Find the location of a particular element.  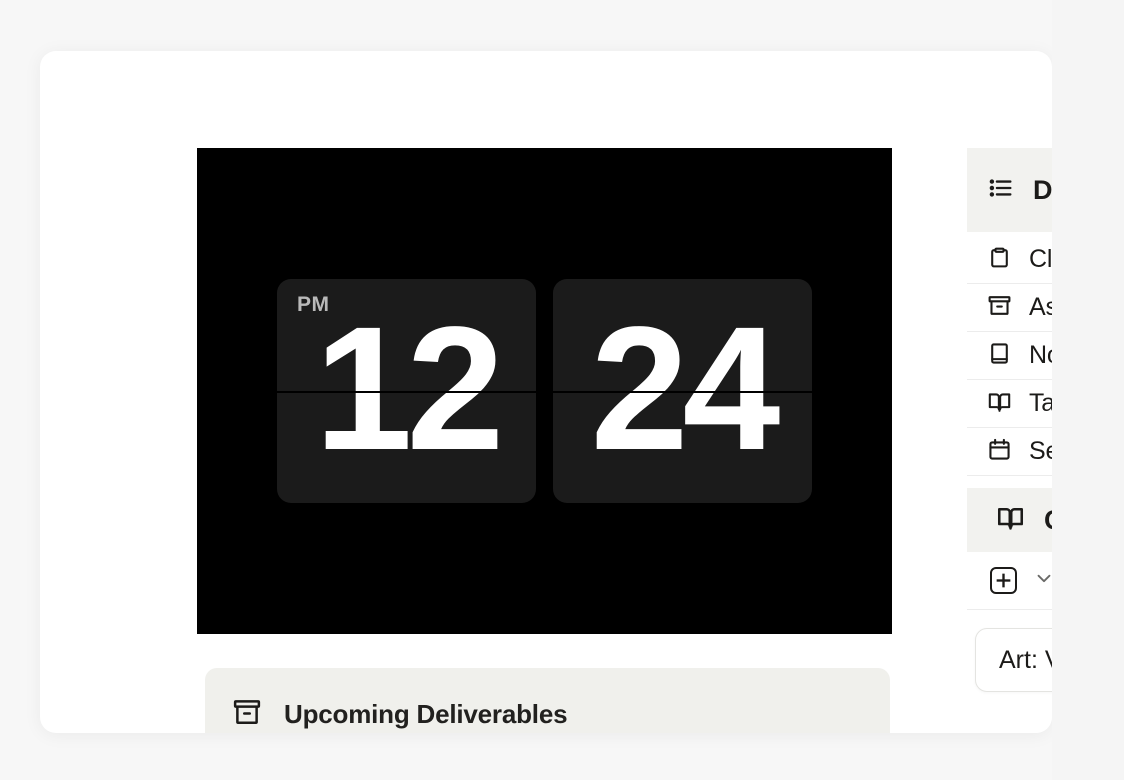

list-icon is located at coordinates (1001, 190).